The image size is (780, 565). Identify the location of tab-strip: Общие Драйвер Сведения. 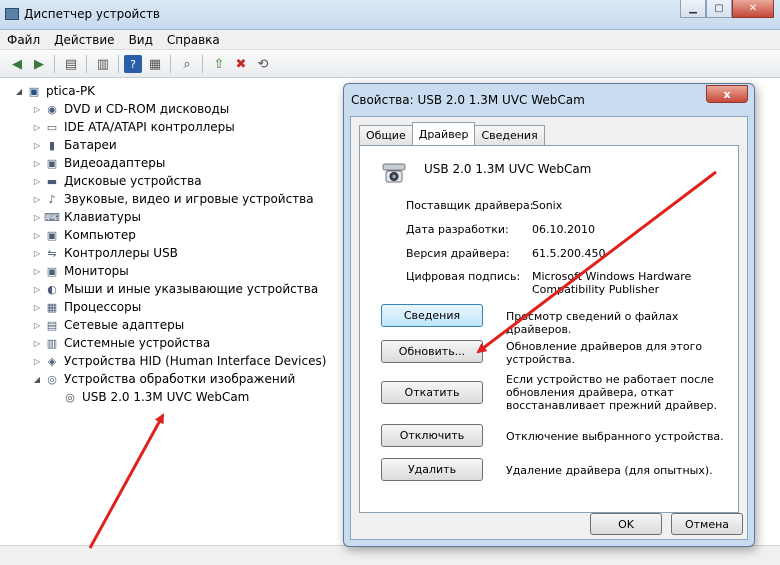
(452, 133).